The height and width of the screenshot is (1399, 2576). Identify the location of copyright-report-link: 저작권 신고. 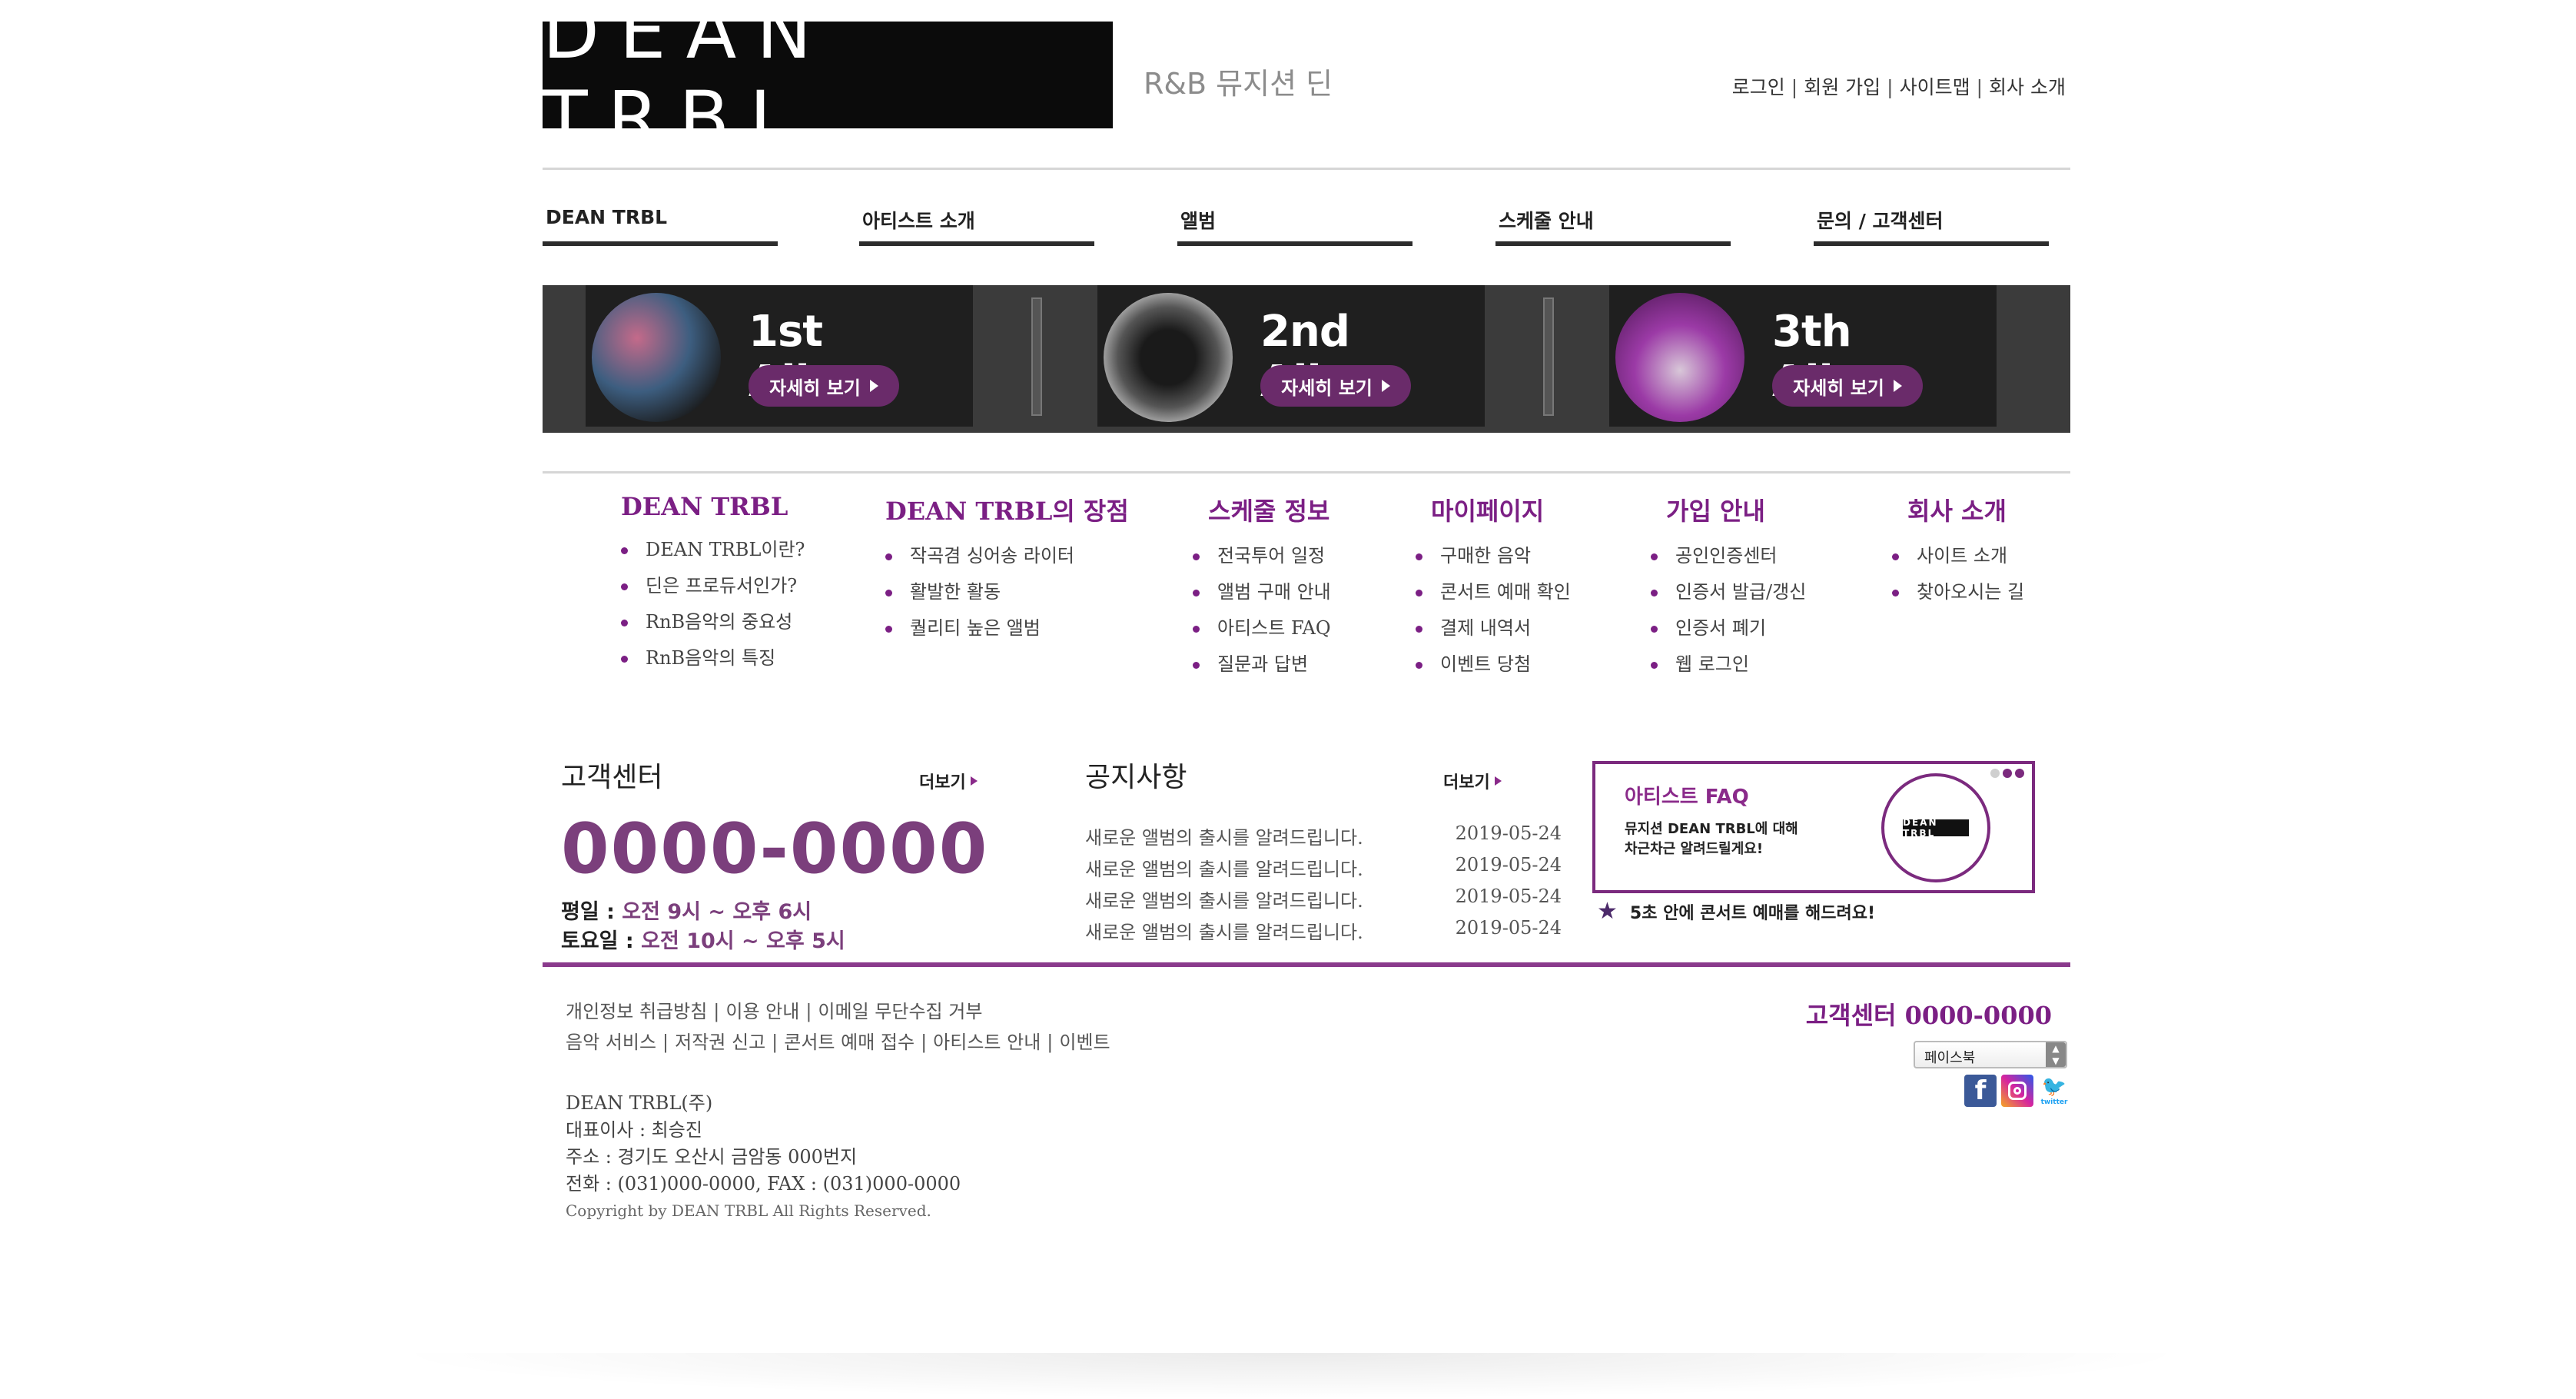
(720, 1042).